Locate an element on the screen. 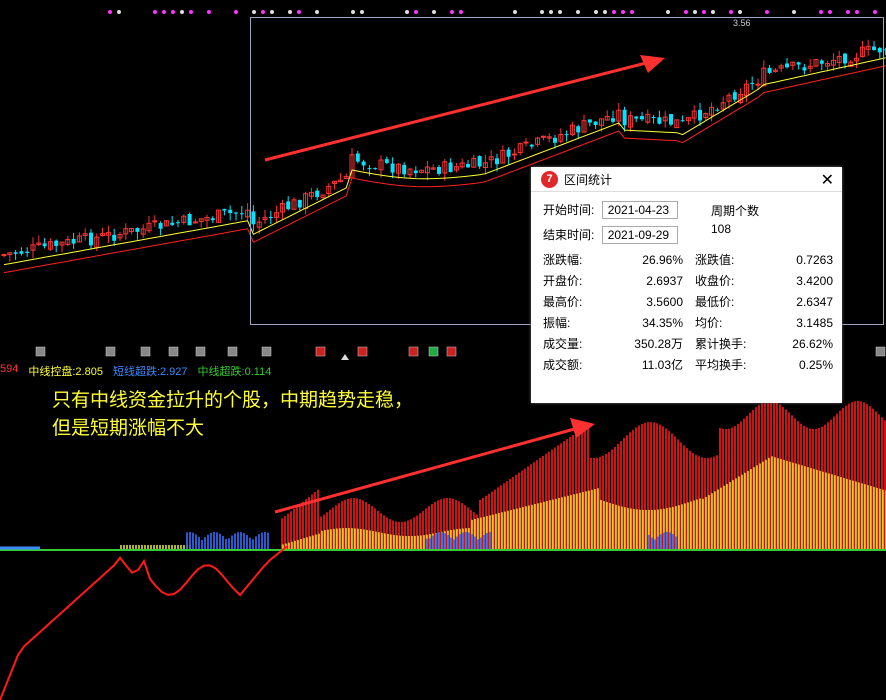 This screenshot has width=886, height=700. stats-row: 开盘价: 2.6937 收盘价: 3.4200 is located at coordinates (688, 280).